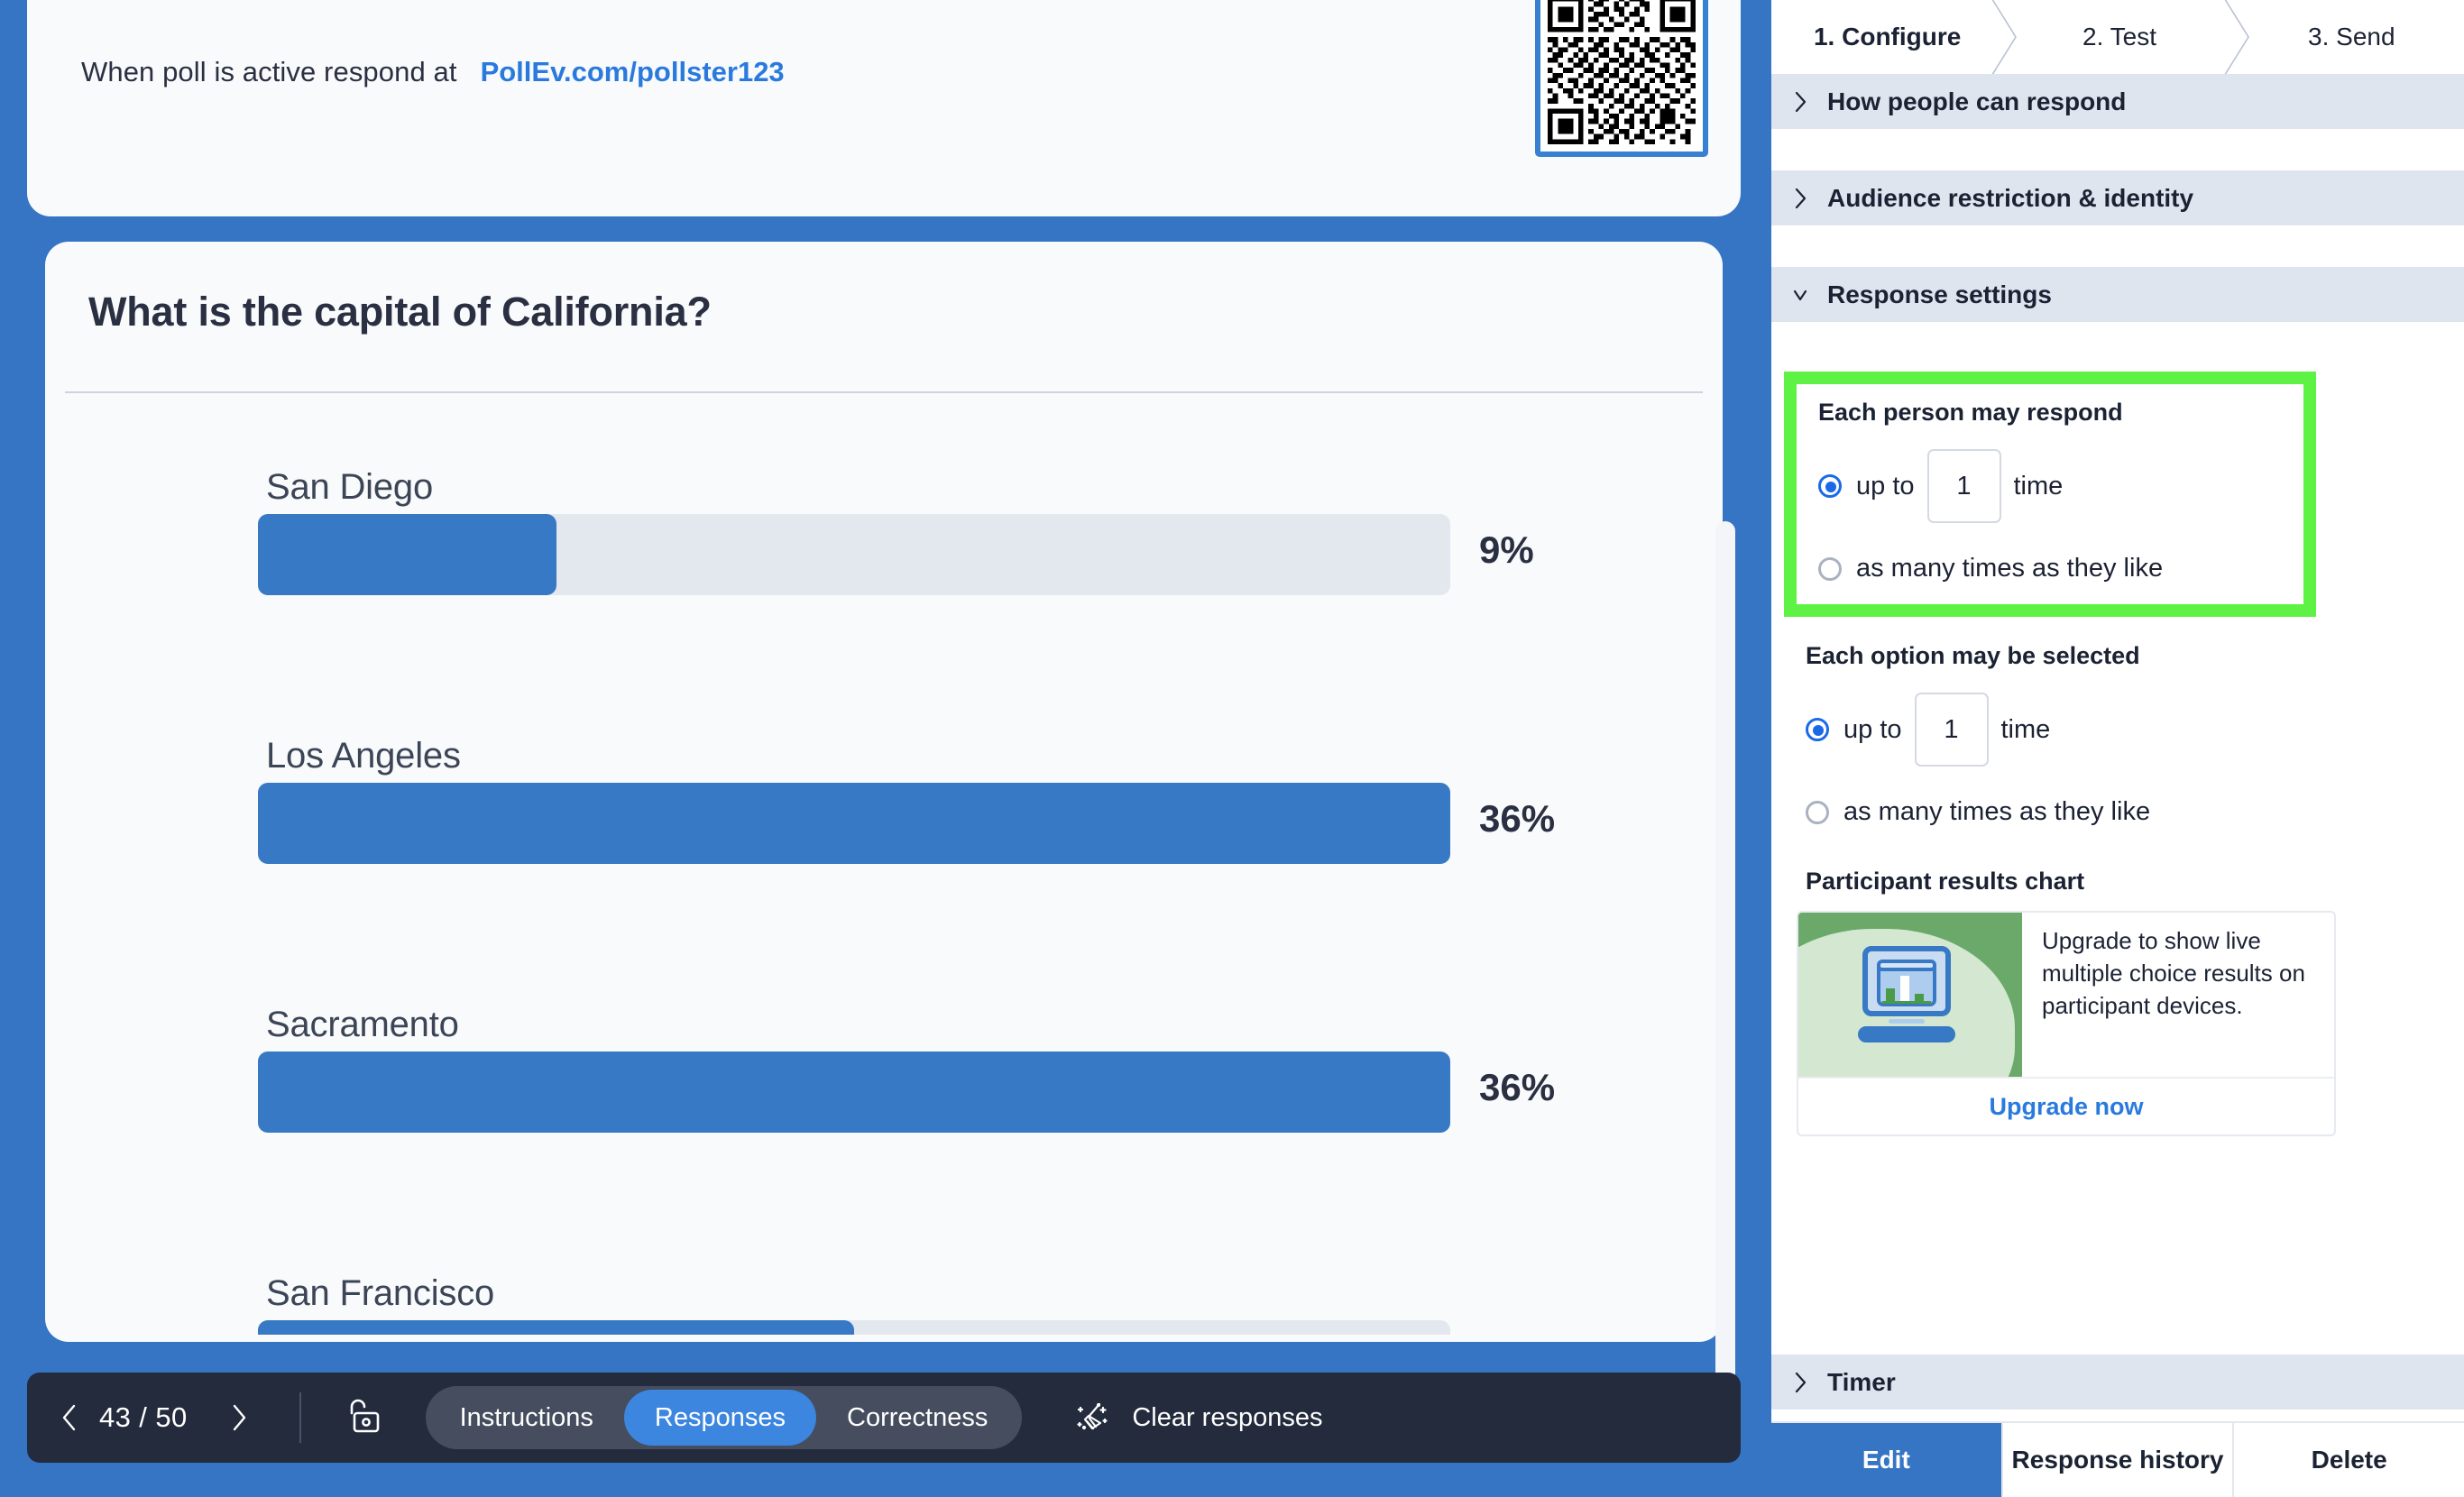 The height and width of the screenshot is (1497, 2464). What do you see at coordinates (2066, 1105) in the screenshot?
I see `upgrade-now-button: Upgrade now` at bounding box center [2066, 1105].